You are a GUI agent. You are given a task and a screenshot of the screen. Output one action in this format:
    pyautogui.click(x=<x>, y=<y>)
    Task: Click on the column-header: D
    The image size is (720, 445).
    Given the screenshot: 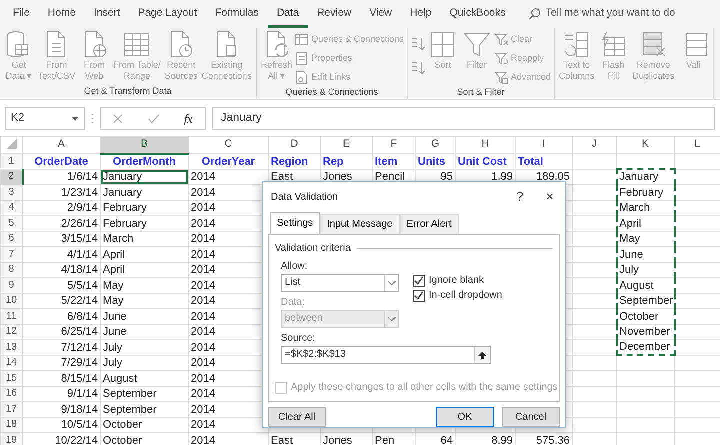 What is the action you would take?
    pyautogui.click(x=294, y=145)
    